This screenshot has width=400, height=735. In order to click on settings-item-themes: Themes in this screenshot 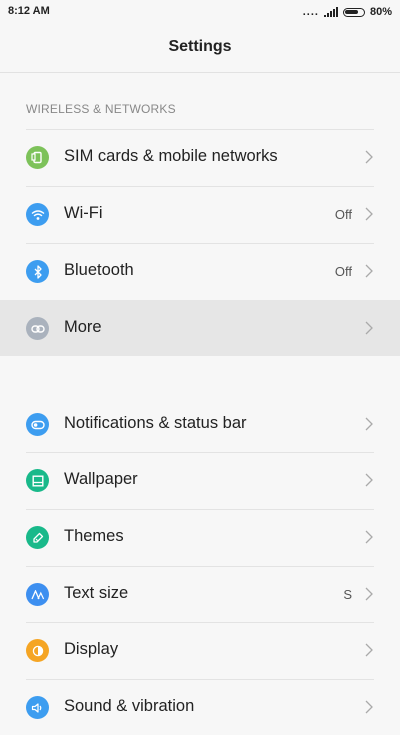, I will do `click(200, 537)`.